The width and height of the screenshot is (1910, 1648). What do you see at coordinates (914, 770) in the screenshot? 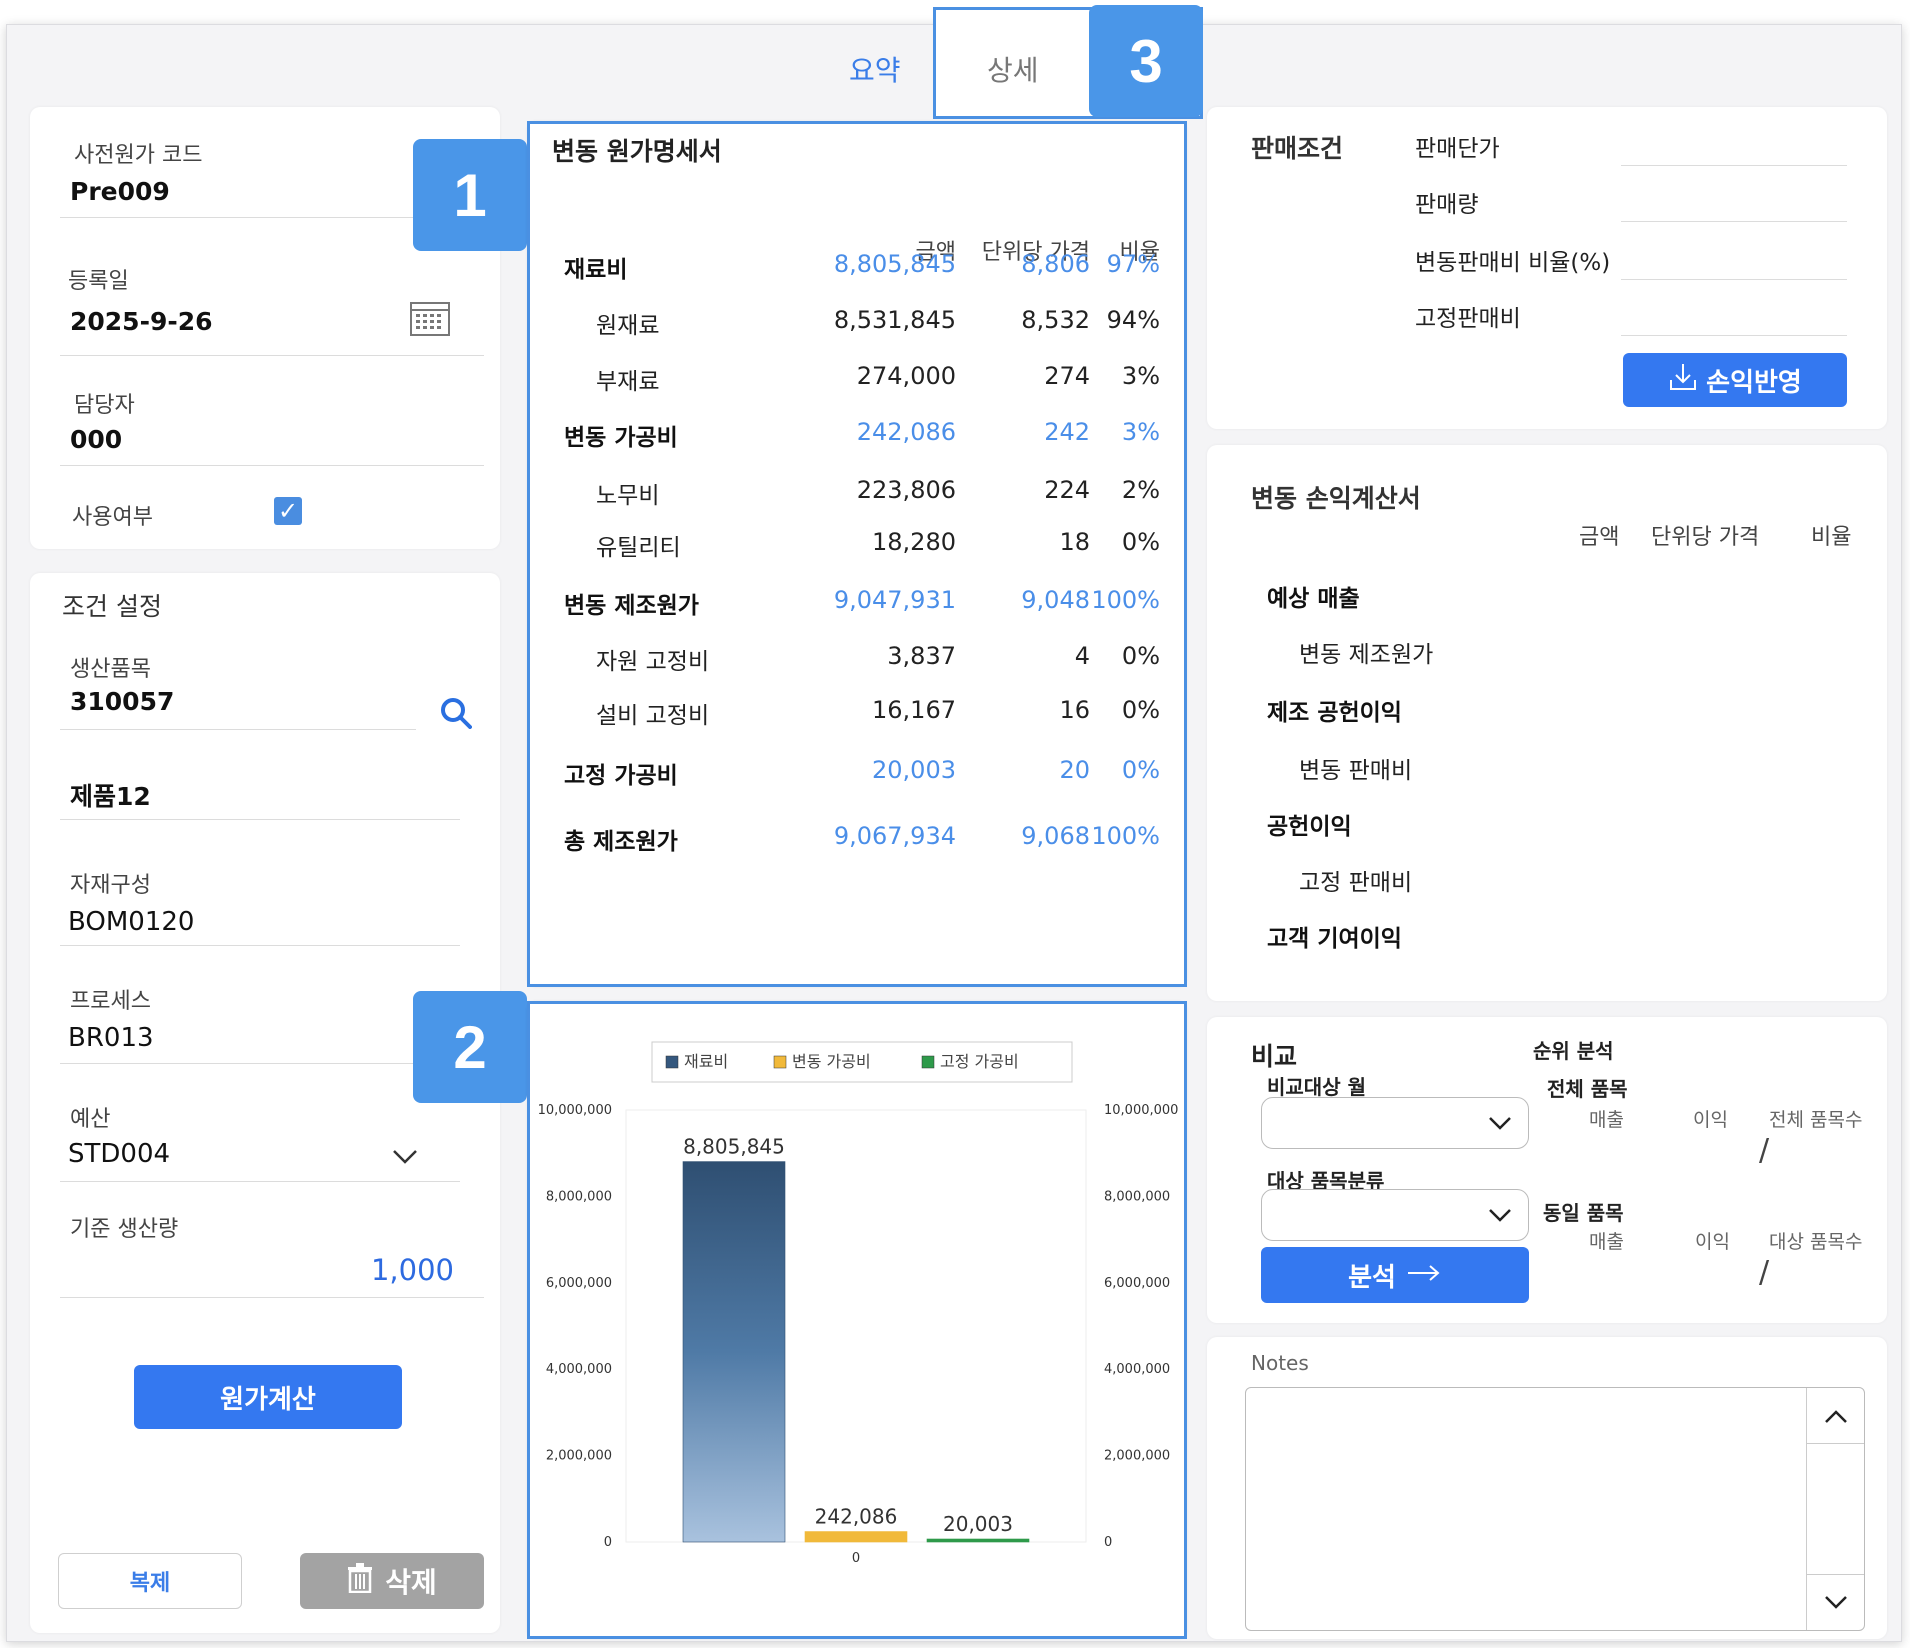
I see `cost-row-amount: 20,003` at bounding box center [914, 770].